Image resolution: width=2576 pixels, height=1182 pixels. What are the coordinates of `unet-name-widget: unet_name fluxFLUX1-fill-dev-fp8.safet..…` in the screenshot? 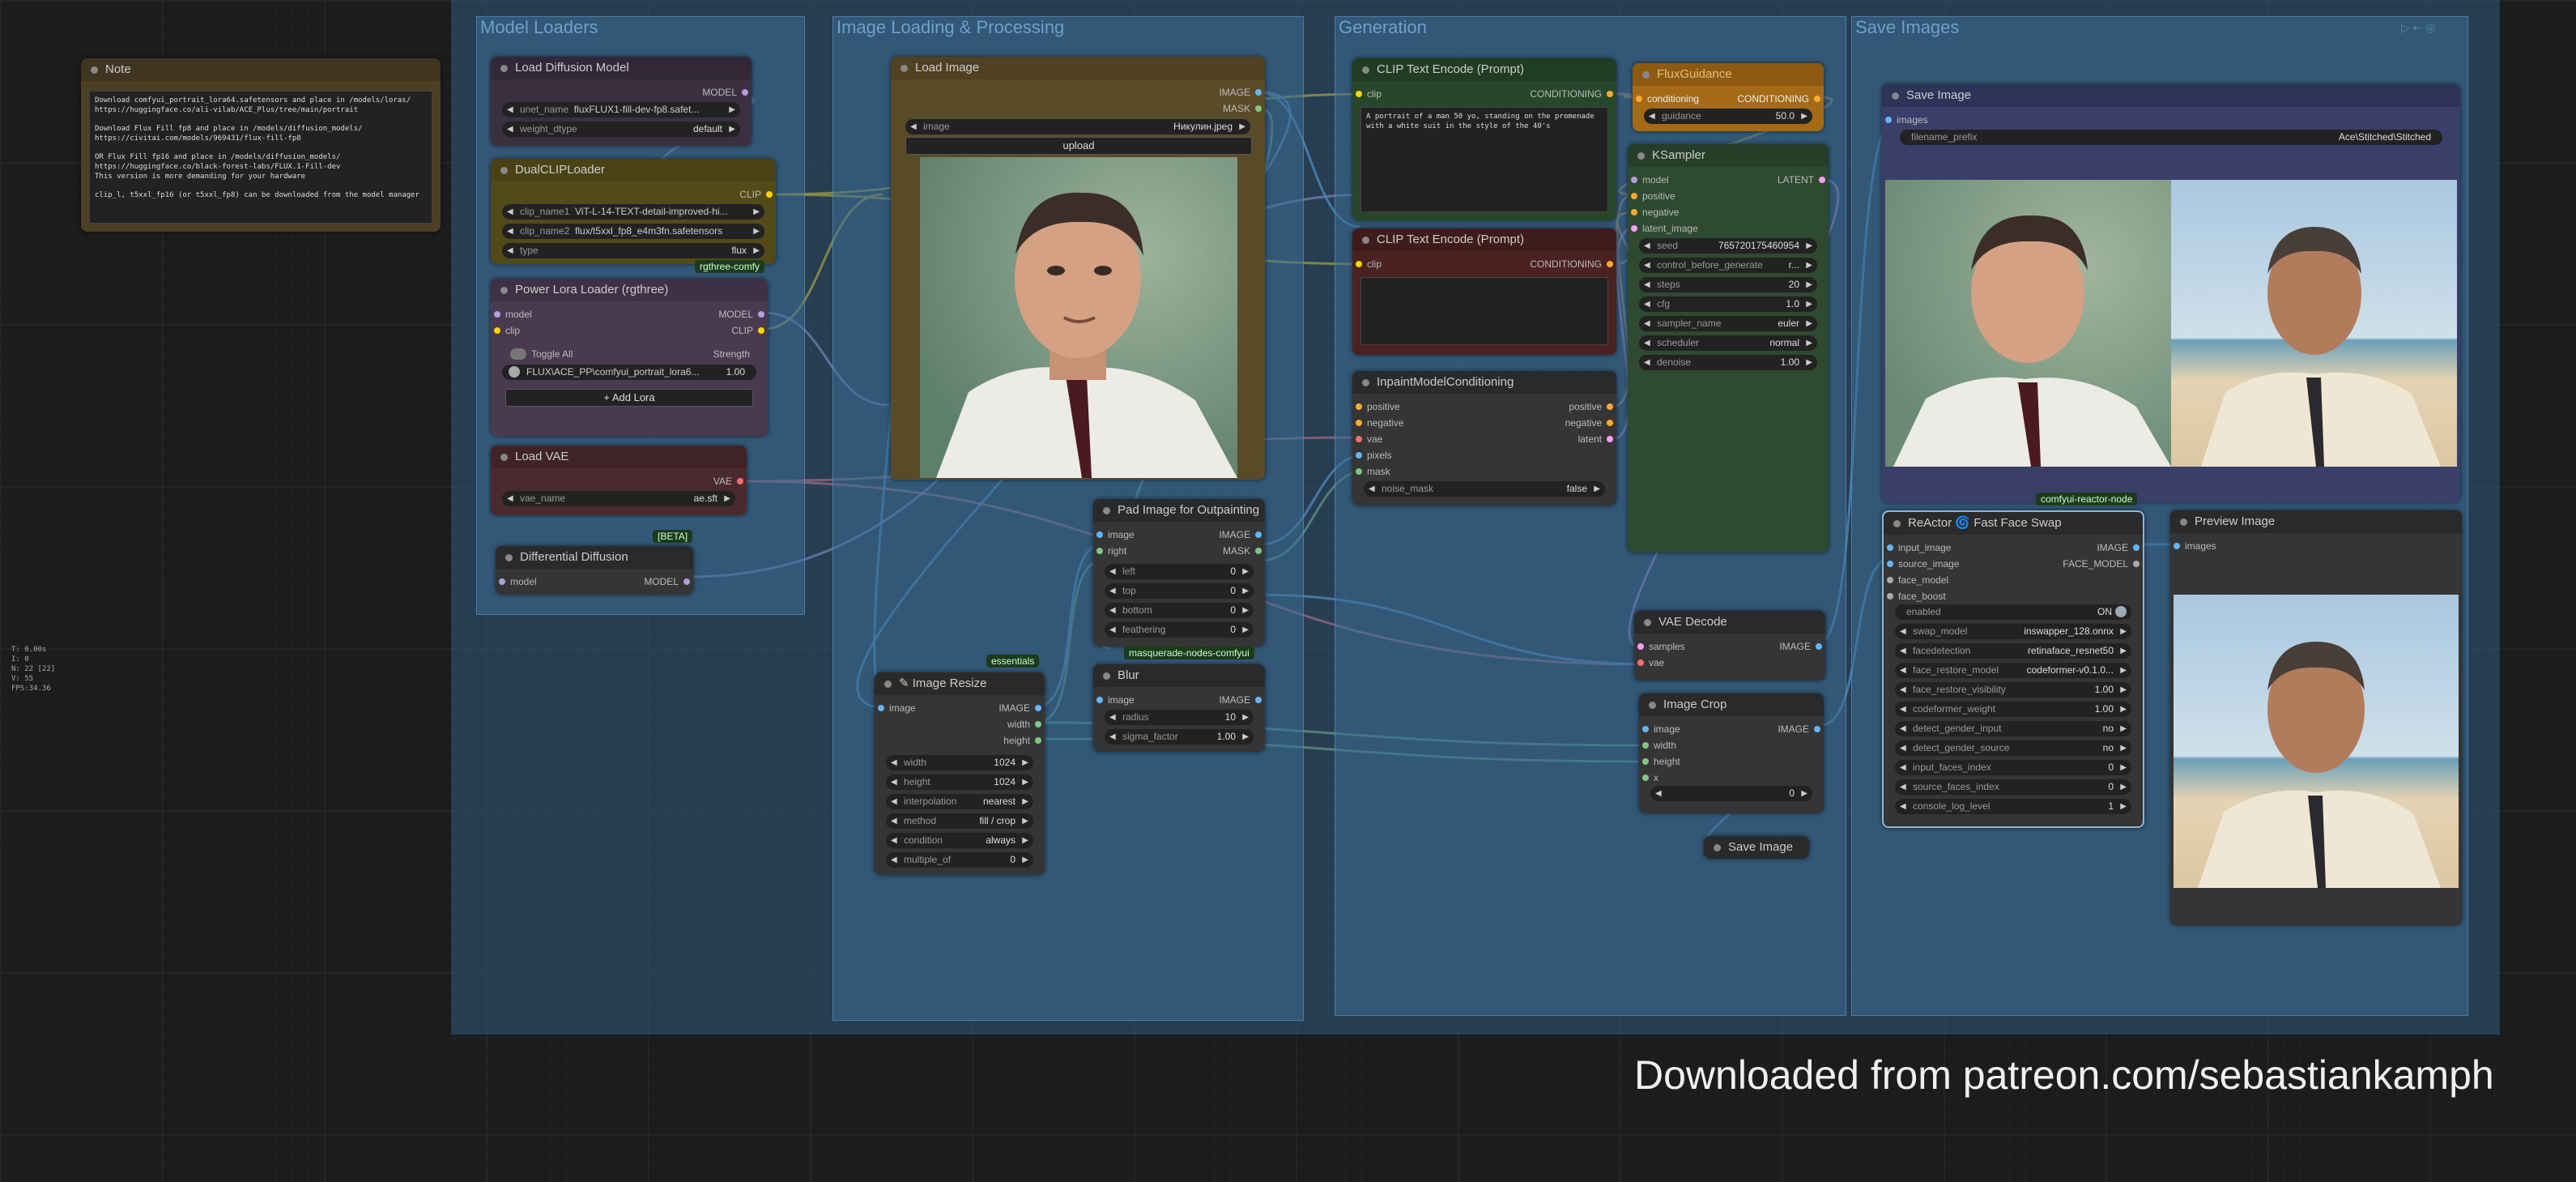 It's located at (621, 109).